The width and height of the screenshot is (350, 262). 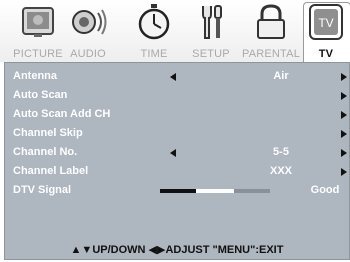 I want to click on signal-quality-value: Good, so click(x=325, y=190).